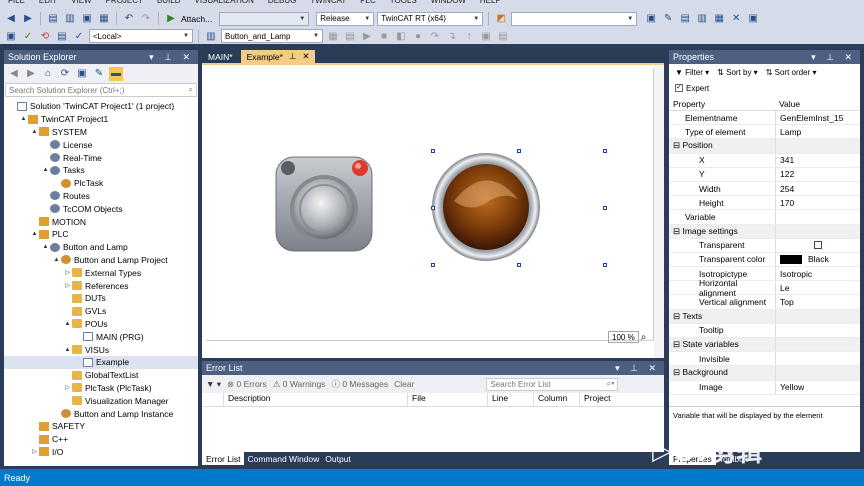 The width and height of the screenshot is (864, 486). I want to click on property-value: Top, so click(817, 302).